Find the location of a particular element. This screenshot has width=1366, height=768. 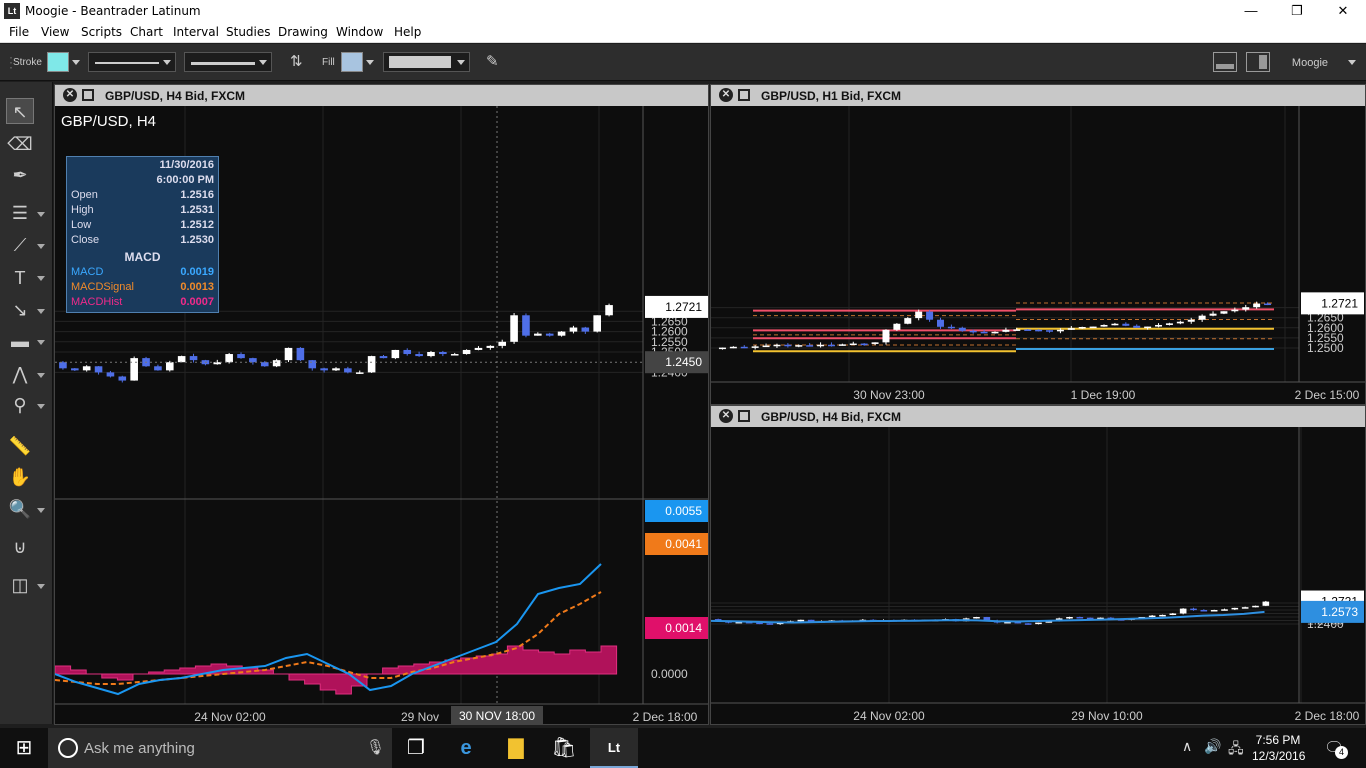

maximize-button: ❐ is located at coordinates (1297, 11).